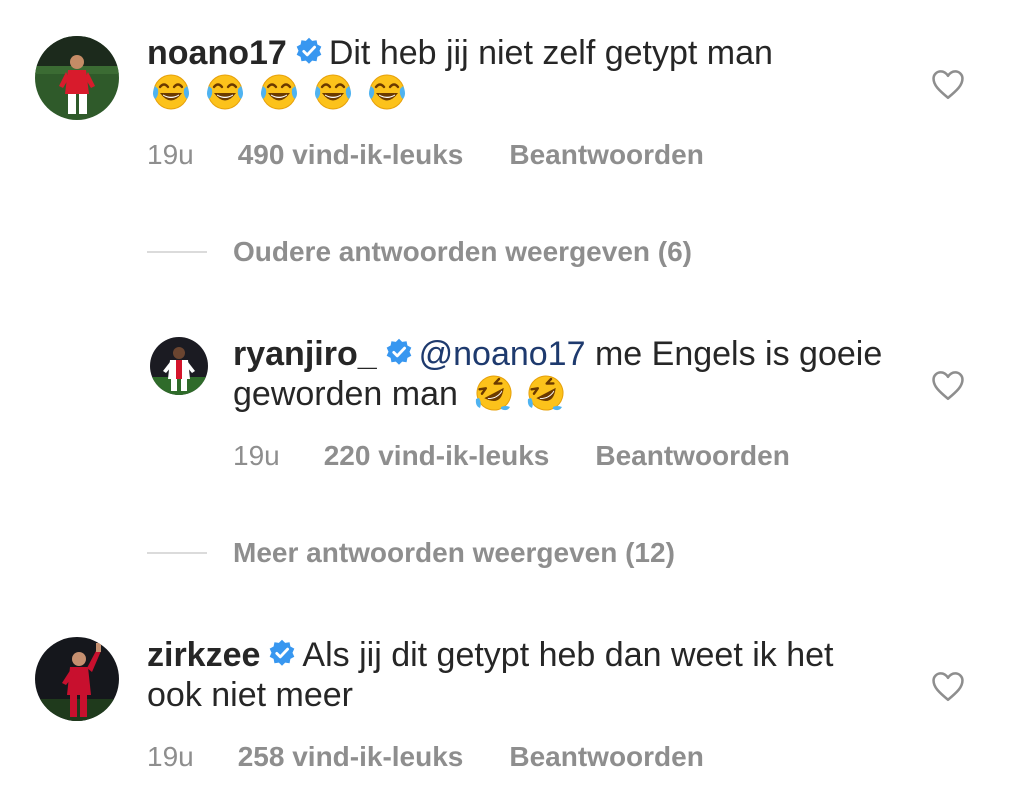 The height and width of the screenshot is (800, 1024). I want to click on comment-meta: 19u 490 vind-ik-leuks Beantwoorden, so click(425, 155).